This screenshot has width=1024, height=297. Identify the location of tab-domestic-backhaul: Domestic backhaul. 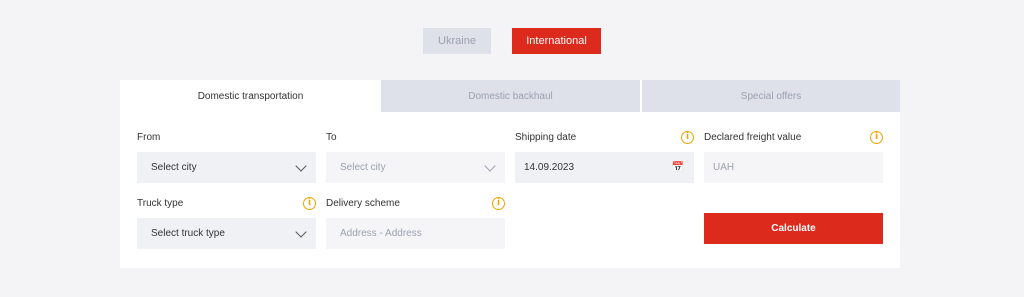
(510, 96).